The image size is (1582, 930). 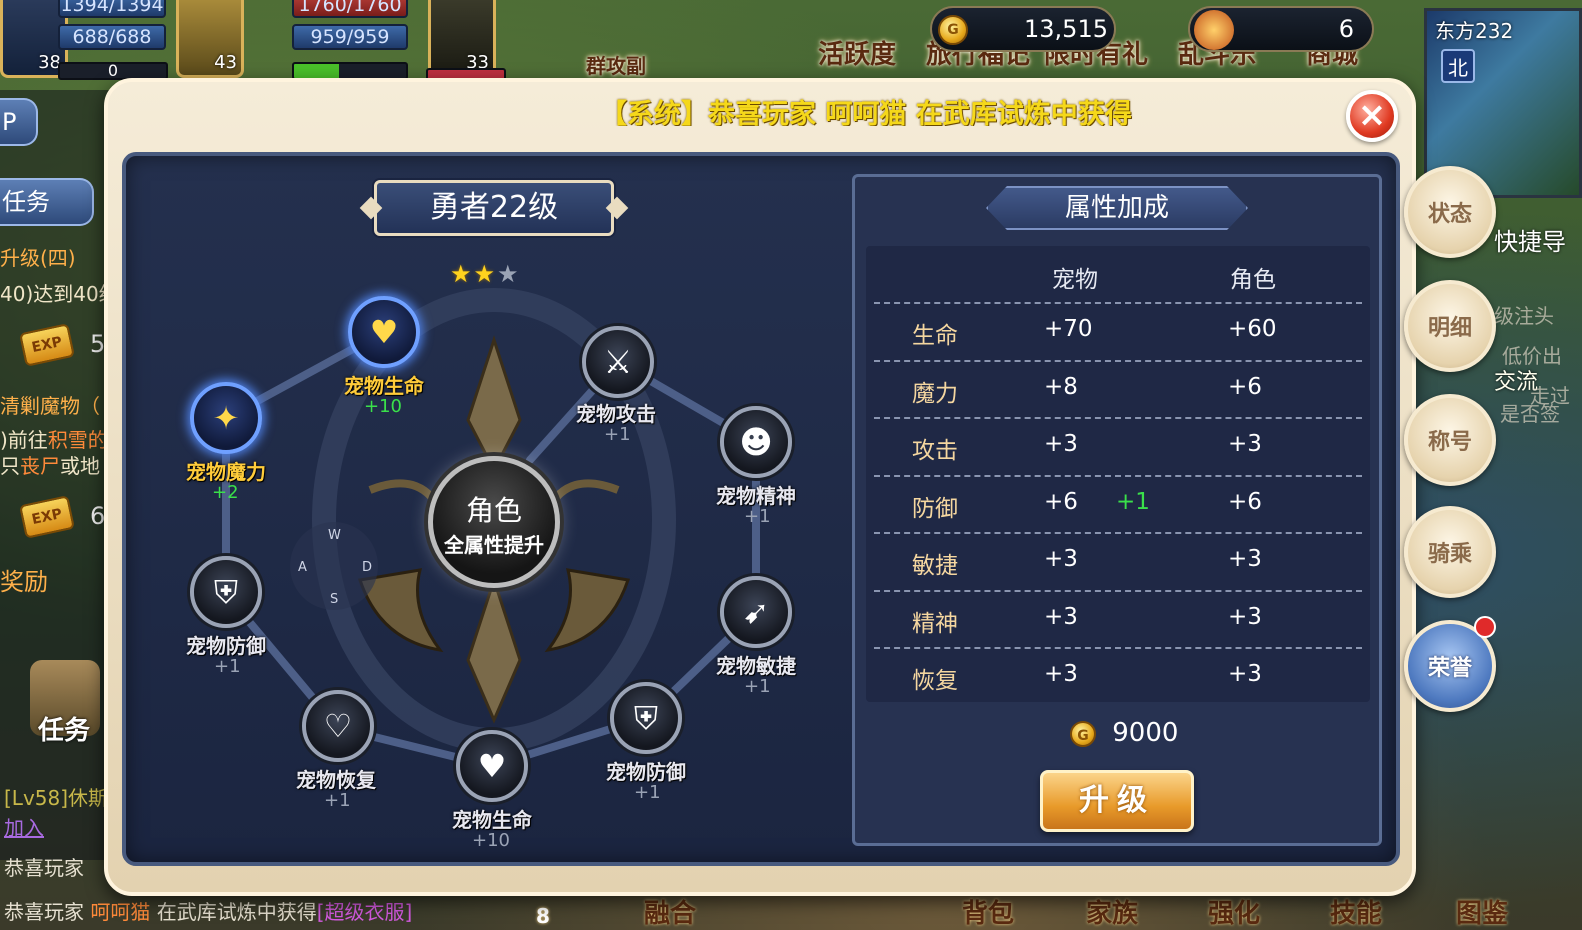 I want to click on node-pet-defense-right: ⛨, so click(x=646, y=718).